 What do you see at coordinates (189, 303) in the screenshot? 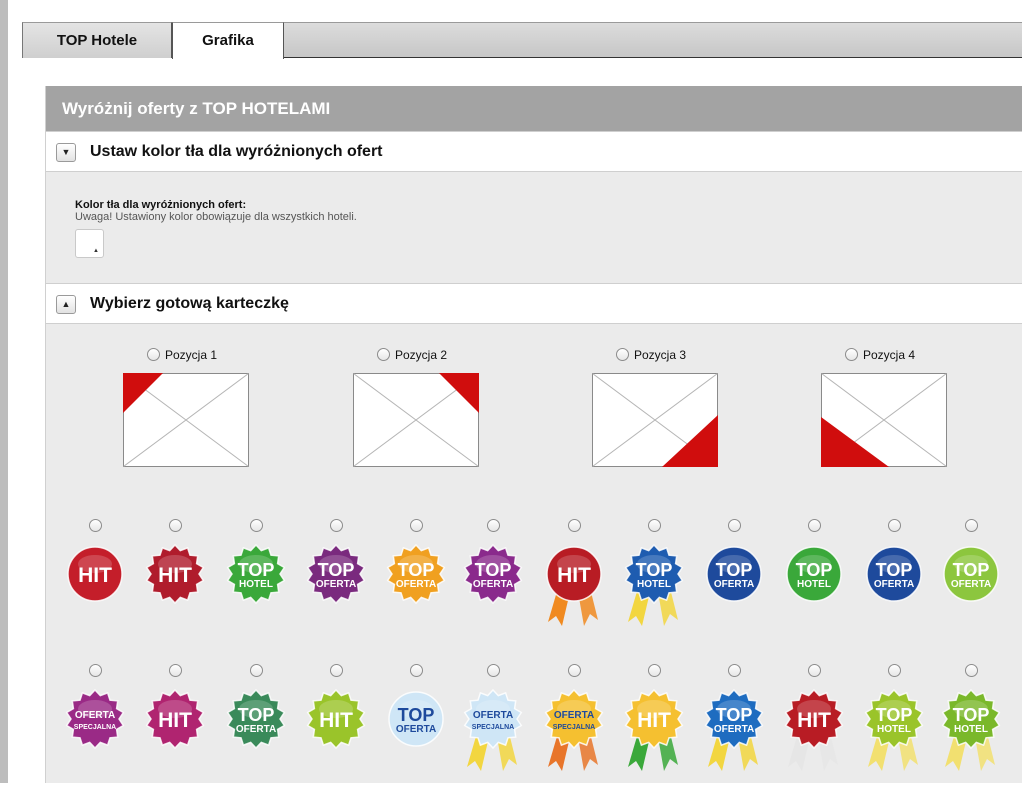
I see `card-section-title: Wybierz gotową karteczkę` at bounding box center [189, 303].